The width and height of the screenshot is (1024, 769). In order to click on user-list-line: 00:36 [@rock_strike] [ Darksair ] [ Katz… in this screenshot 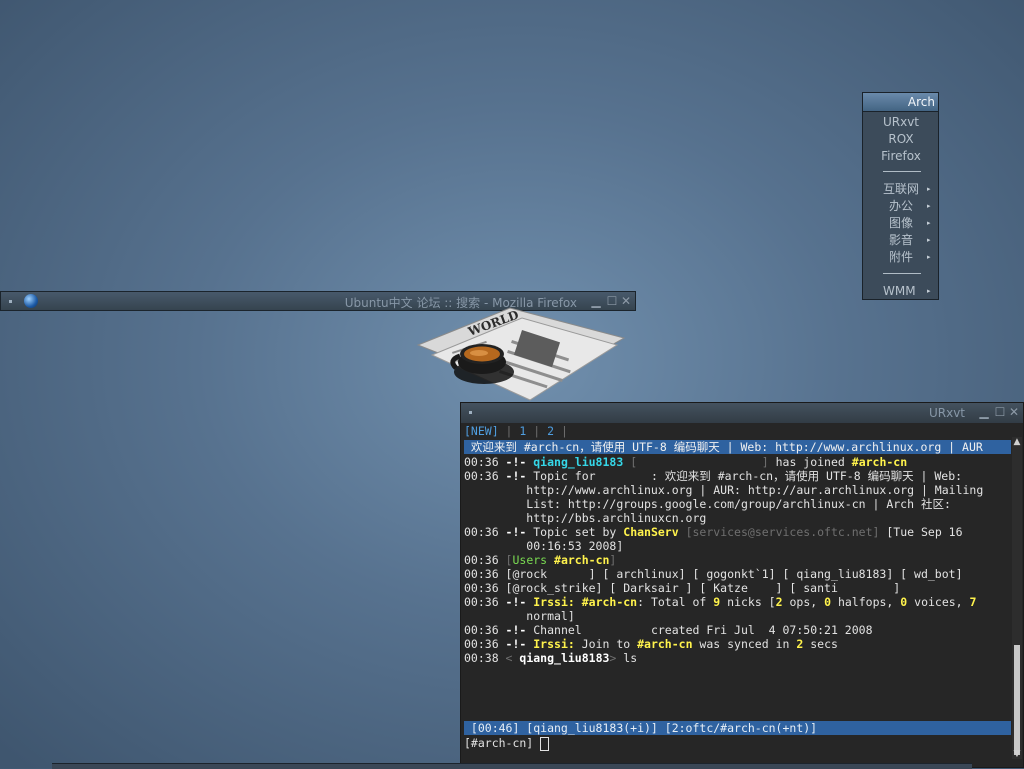, I will do `click(682, 588)`.